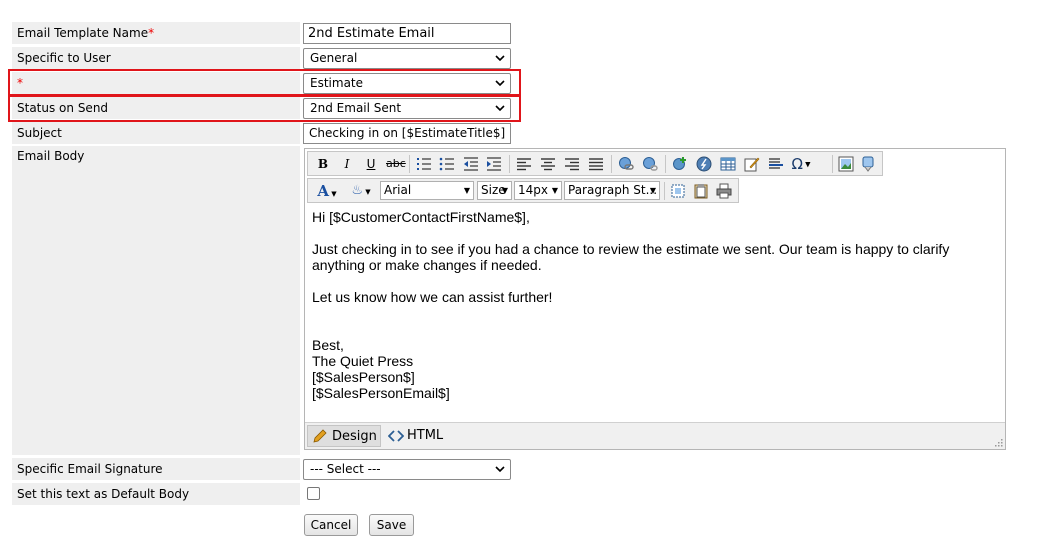 This screenshot has width=1055, height=536. I want to click on justify-icon, so click(596, 164).